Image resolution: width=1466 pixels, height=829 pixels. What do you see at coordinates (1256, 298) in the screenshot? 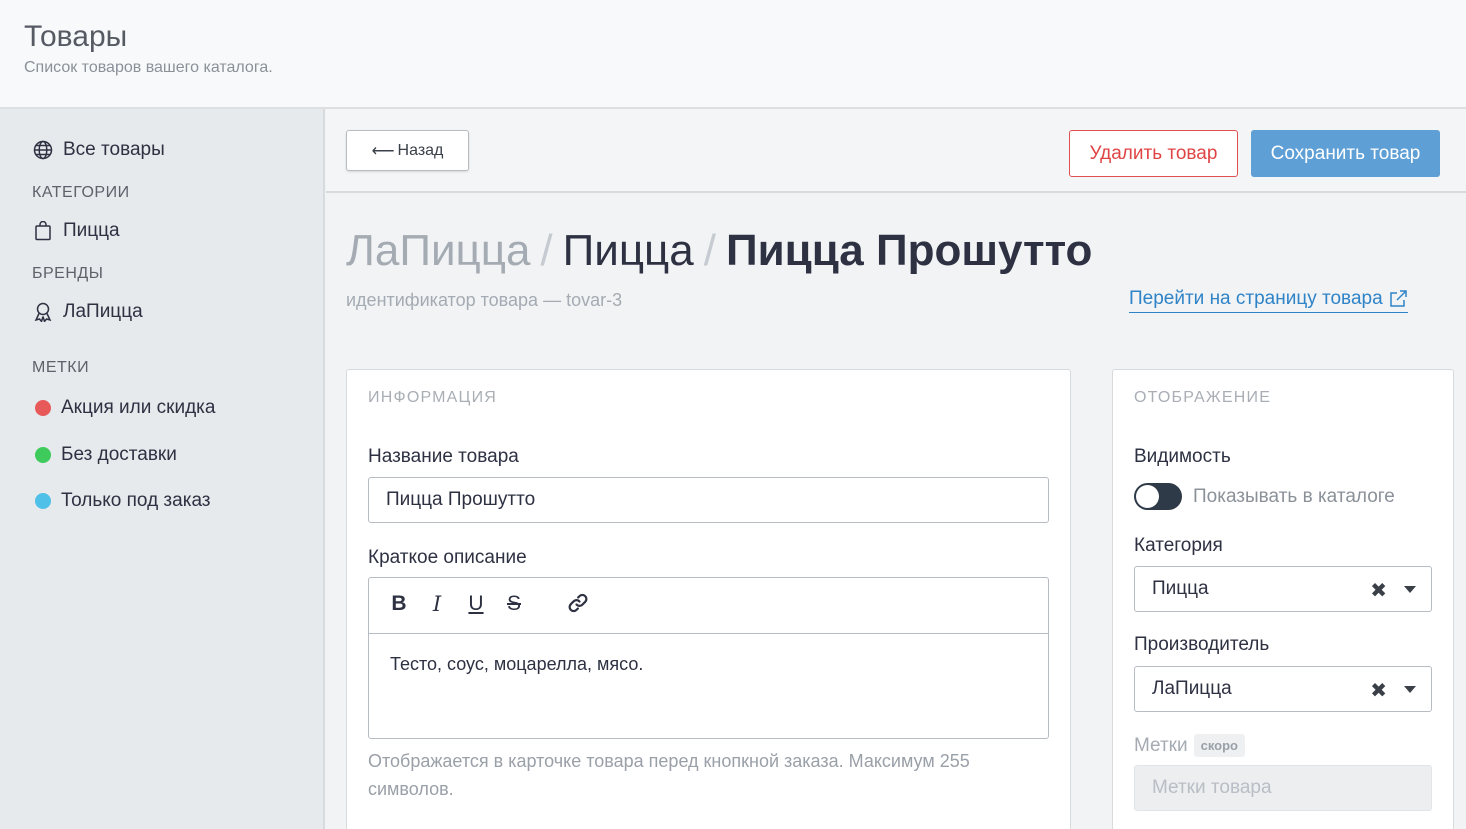
I see `product-page-link-label: Перейти на страницу товара` at bounding box center [1256, 298].